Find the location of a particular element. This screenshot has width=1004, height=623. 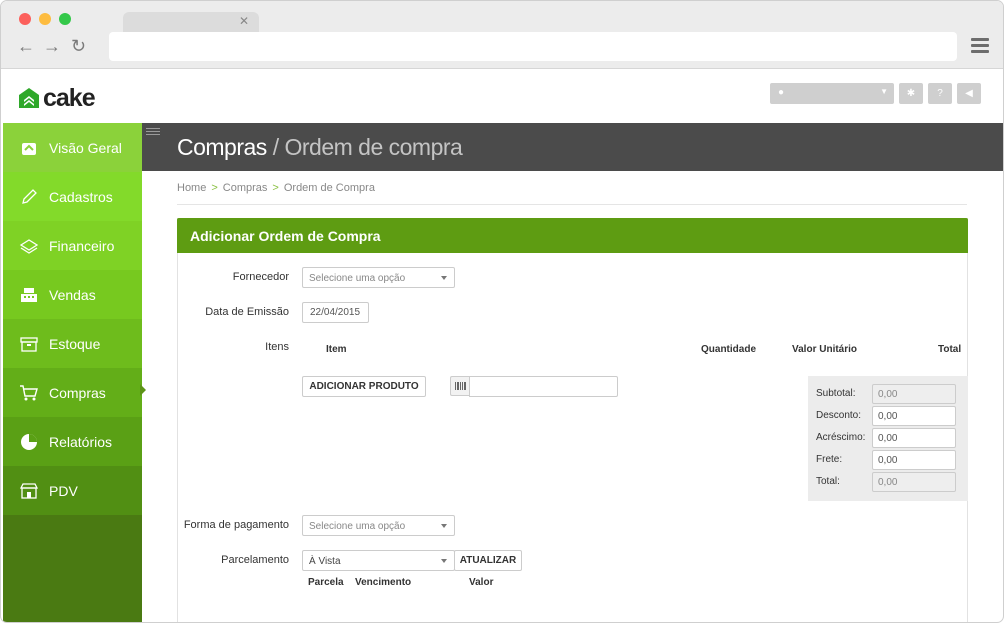

money-icon is located at coordinates (29, 246).